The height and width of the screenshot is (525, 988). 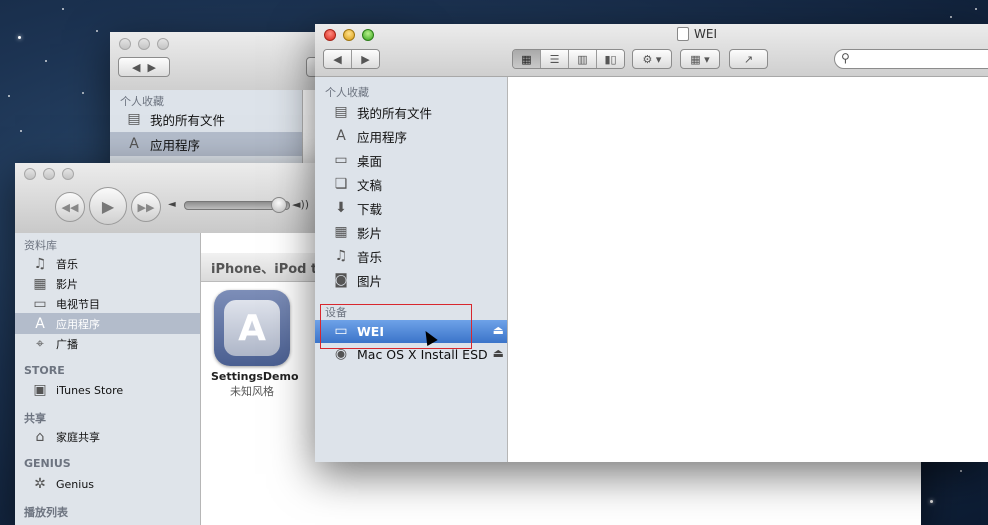 What do you see at coordinates (40, 437) in the screenshot?
I see `house-icon: ⌂` at bounding box center [40, 437].